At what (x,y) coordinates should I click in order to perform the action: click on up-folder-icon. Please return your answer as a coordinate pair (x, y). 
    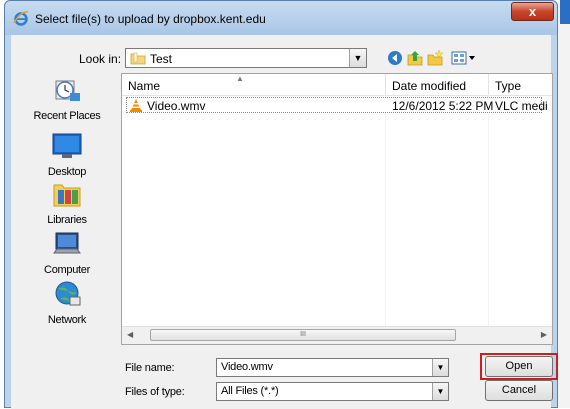
    Looking at the image, I should click on (415, 58).